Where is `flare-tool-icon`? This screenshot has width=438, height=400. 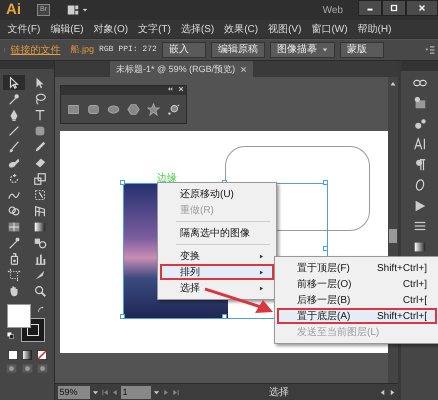 flare-tool-icon is located at coordinates (173, 109).